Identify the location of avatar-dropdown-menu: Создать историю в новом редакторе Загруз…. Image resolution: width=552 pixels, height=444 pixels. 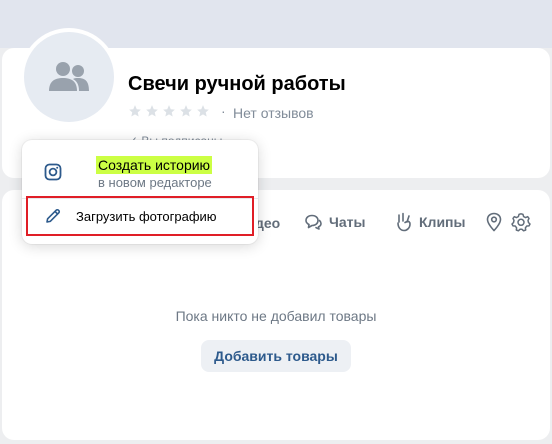
(140, 192).